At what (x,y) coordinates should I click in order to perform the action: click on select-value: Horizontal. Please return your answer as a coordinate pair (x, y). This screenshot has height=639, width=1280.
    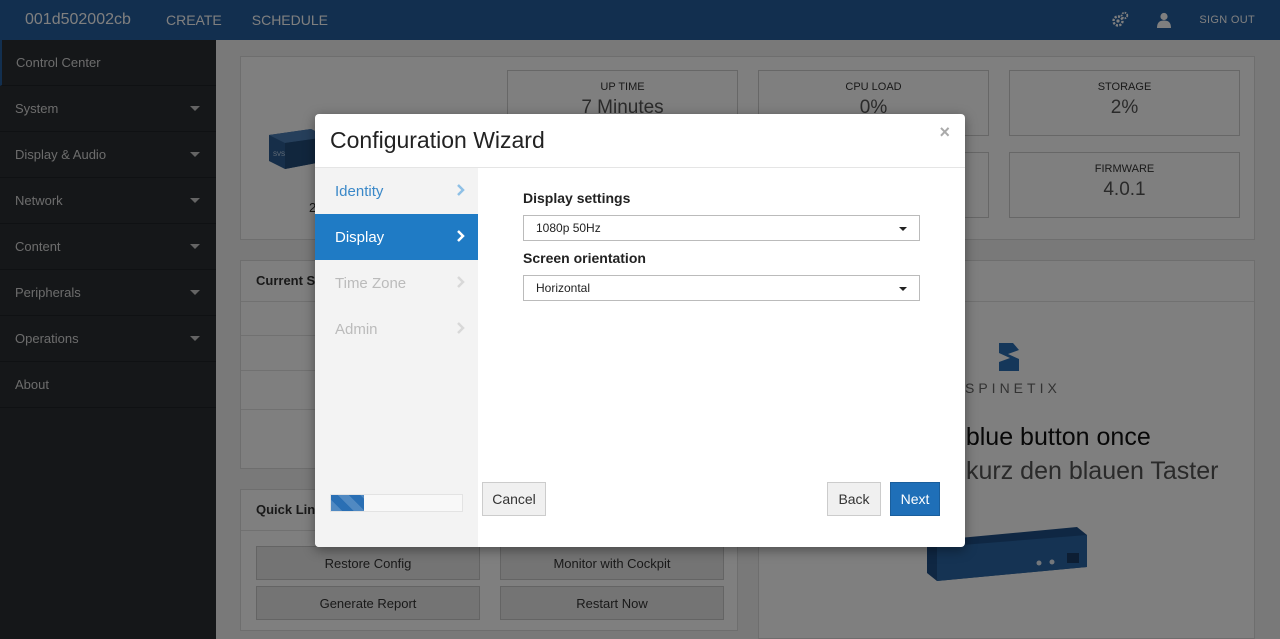
    Looking at the image, I should click on (563, 288).